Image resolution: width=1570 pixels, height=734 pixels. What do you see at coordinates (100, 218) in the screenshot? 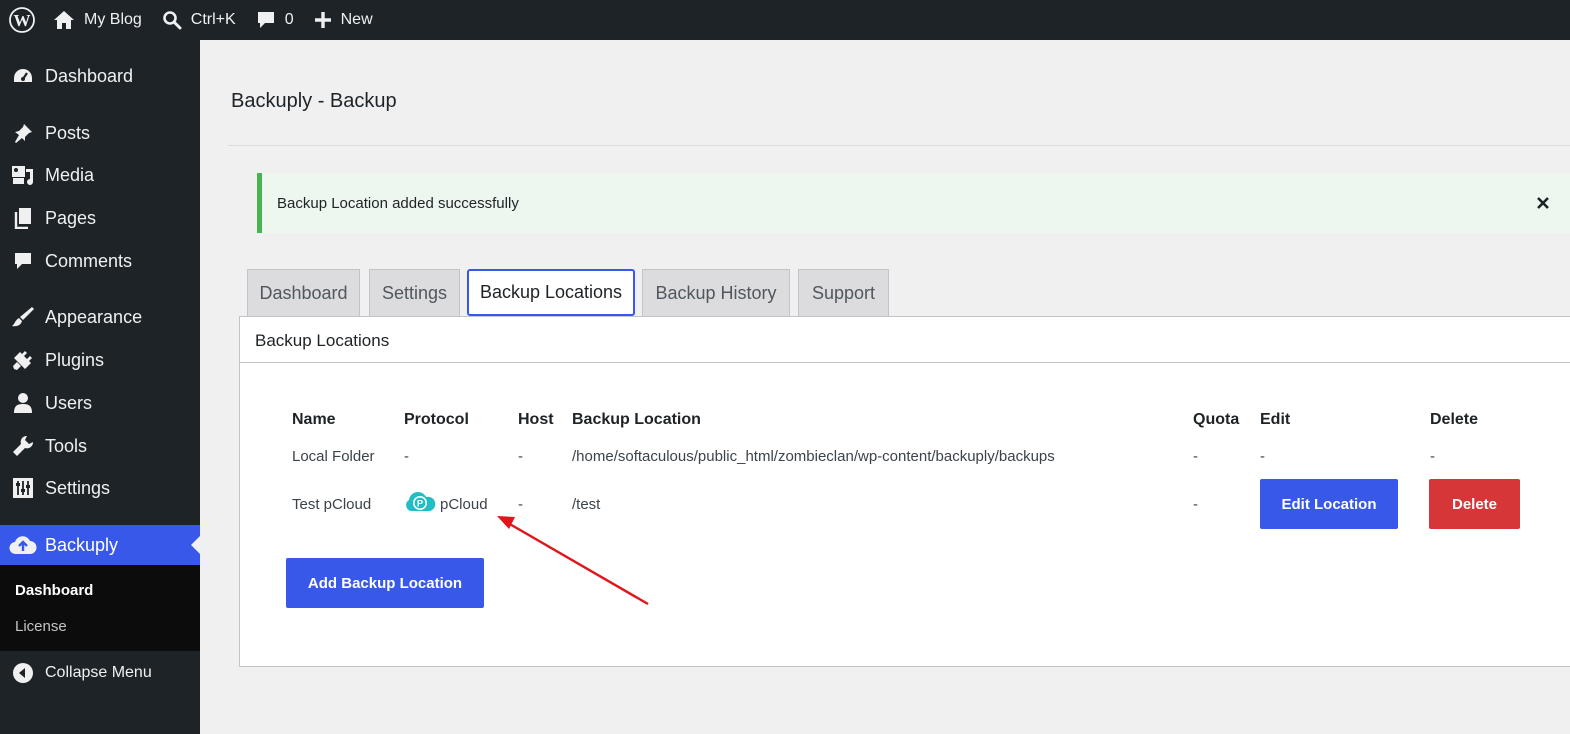
I see `sidebar-item-pages: Pages` at bounding box center [100, 218].